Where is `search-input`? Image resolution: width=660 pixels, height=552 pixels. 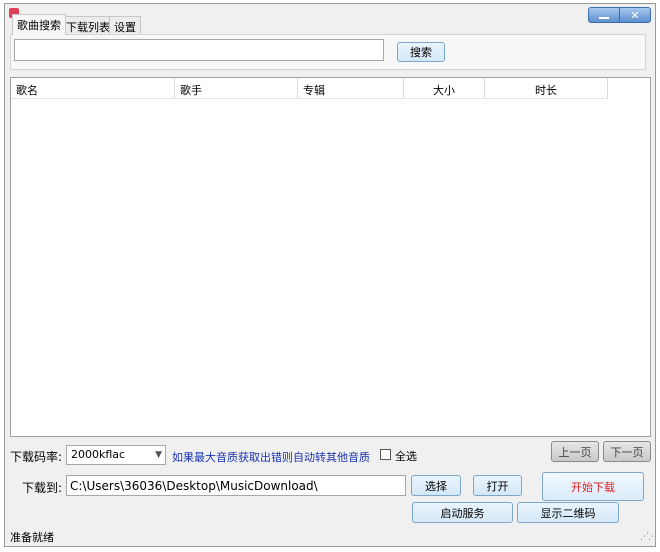 search-input is located at coordinates (199, 50).